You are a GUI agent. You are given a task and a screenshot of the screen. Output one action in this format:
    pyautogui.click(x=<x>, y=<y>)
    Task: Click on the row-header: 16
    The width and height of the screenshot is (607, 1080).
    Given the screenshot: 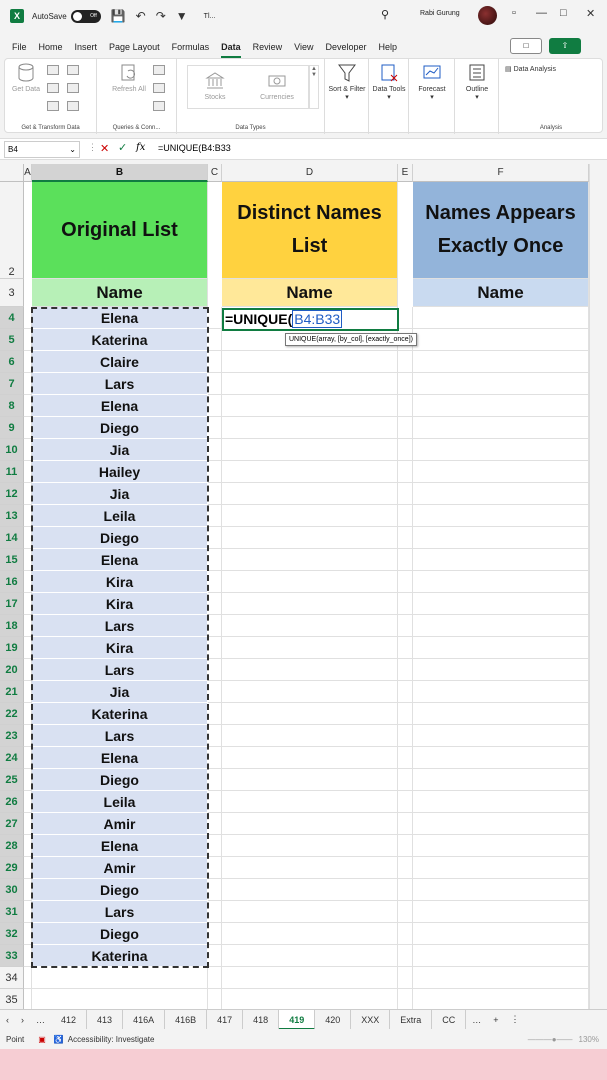 What is the action you would take?
    pyautogui.click(x=12, y=582)
    